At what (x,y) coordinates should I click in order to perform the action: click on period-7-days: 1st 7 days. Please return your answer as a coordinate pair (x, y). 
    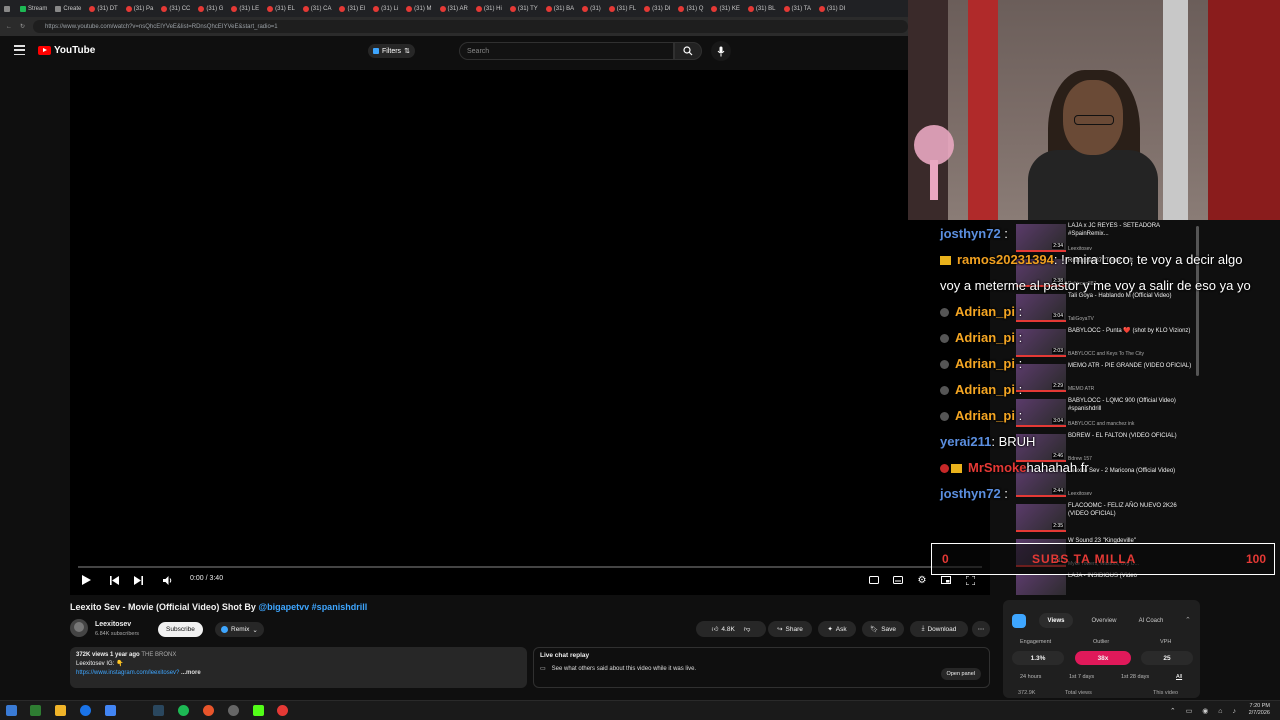
    Looking at the image, I should click on (1081, 677).